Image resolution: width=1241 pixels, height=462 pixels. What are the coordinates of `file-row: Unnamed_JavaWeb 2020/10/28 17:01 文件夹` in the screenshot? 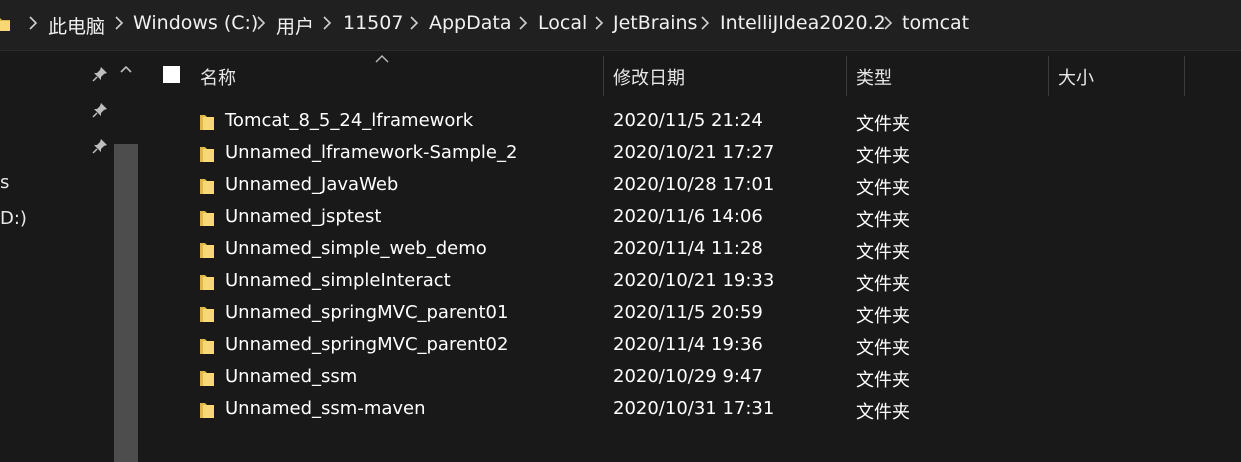 It's located at (665, 186).